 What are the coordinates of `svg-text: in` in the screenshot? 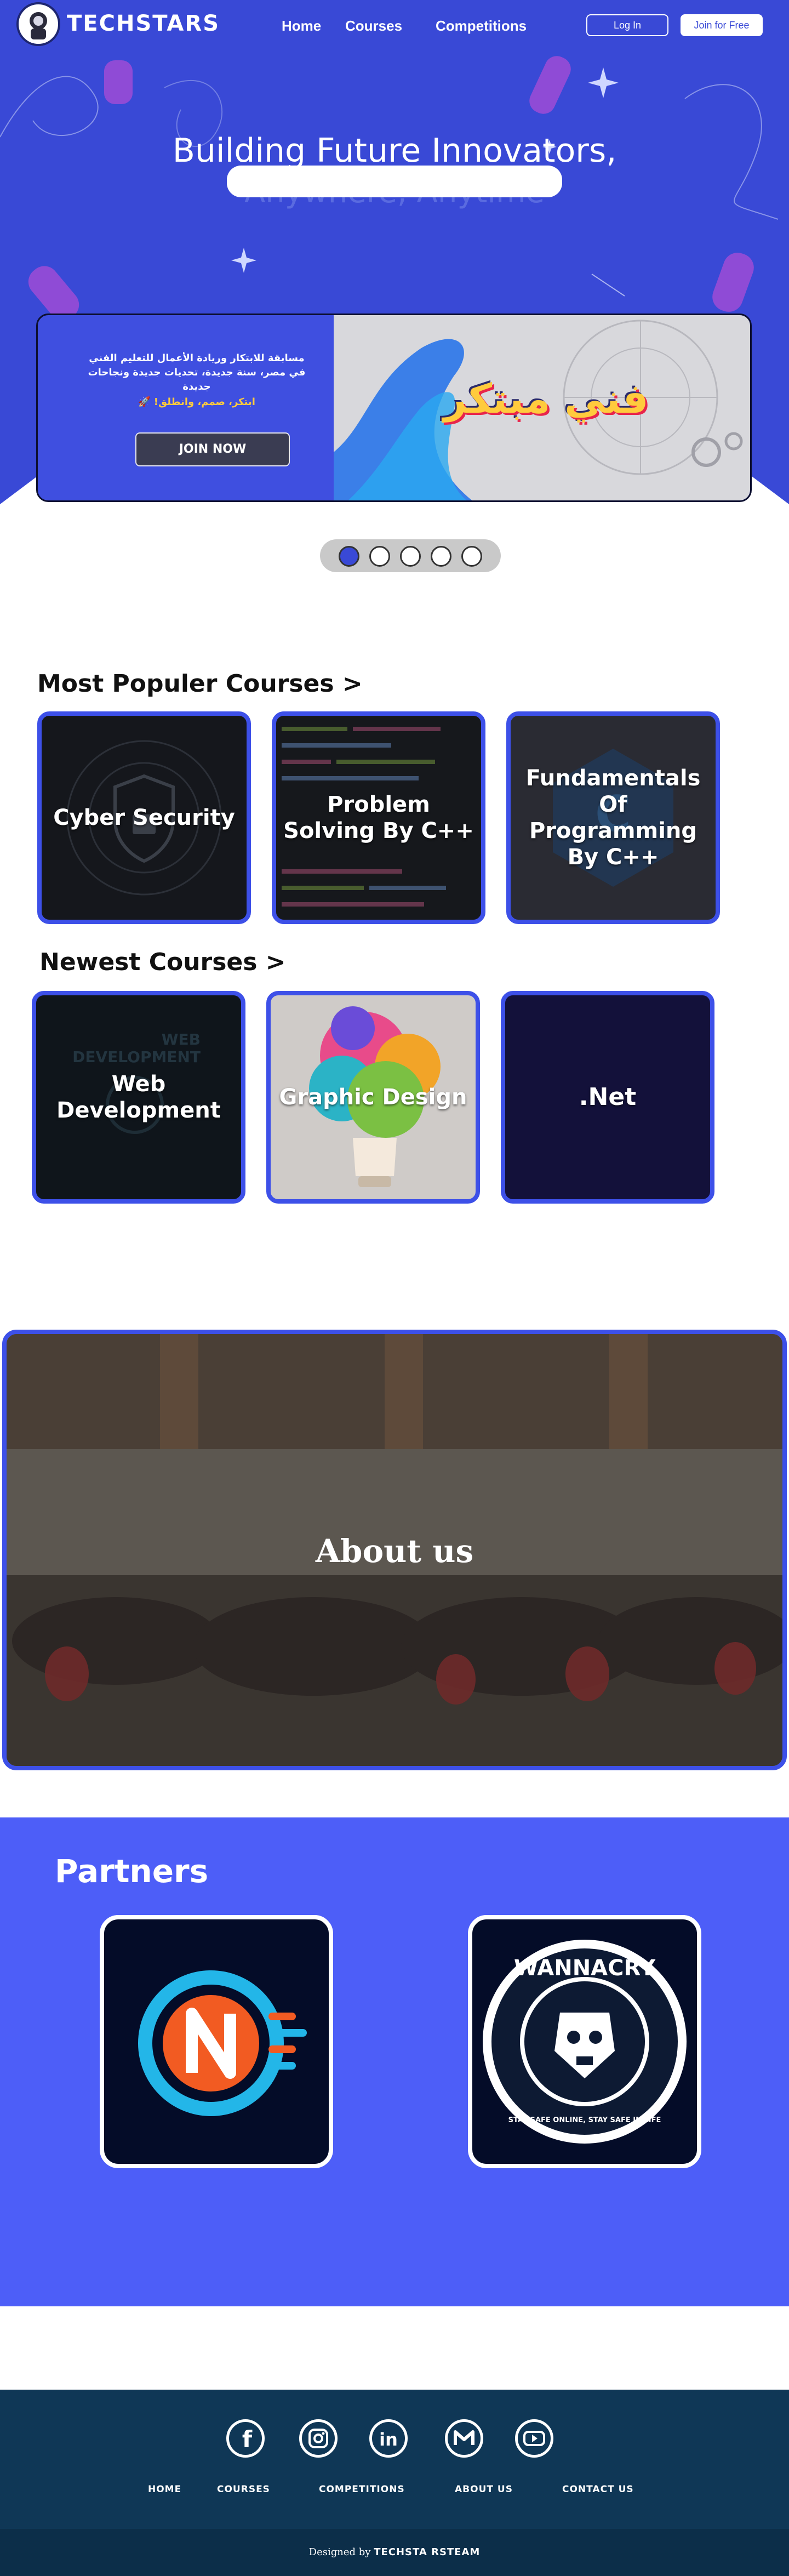 It's located at (389, 2439).